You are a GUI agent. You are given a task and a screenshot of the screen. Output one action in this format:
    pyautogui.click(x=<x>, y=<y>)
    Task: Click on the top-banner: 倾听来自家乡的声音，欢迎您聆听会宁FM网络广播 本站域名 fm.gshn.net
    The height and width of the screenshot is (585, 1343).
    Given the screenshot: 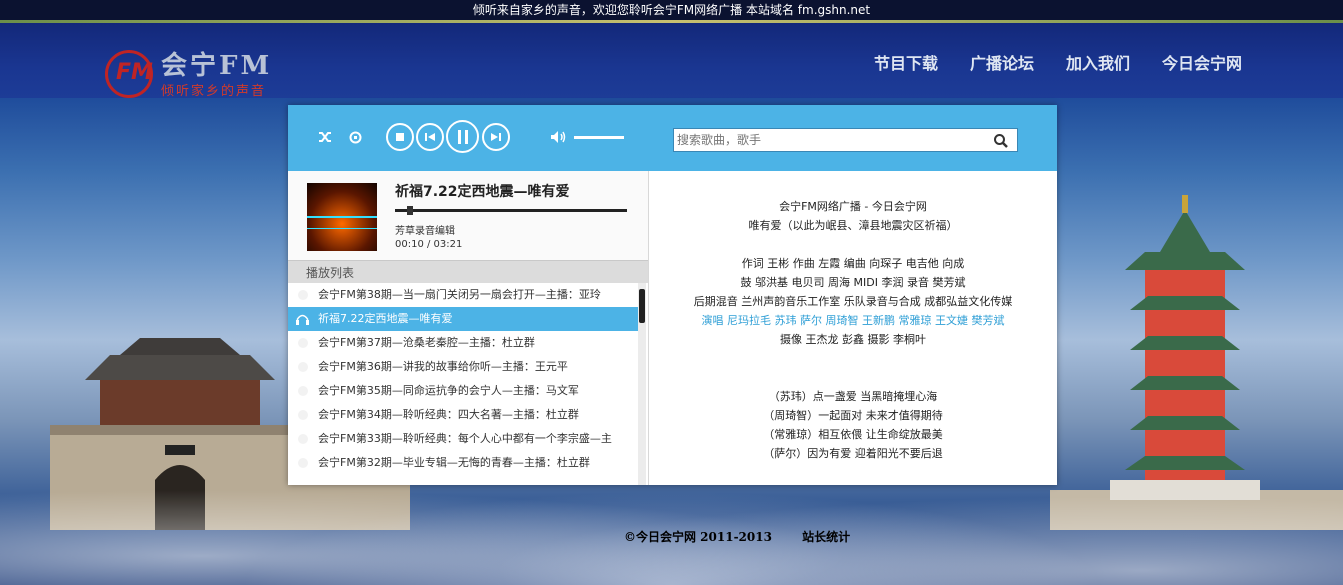 What is the action you would take?
    pyautogui.click(x=671, y=10)
    